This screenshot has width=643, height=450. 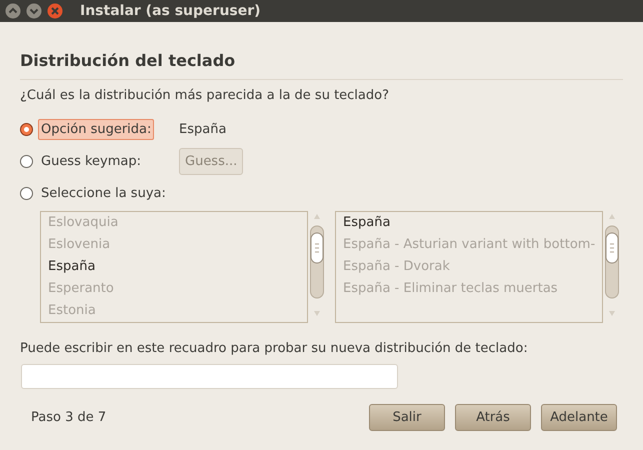 I want to click on radio-option: Guess keymap:, so click(x=97, y=161).